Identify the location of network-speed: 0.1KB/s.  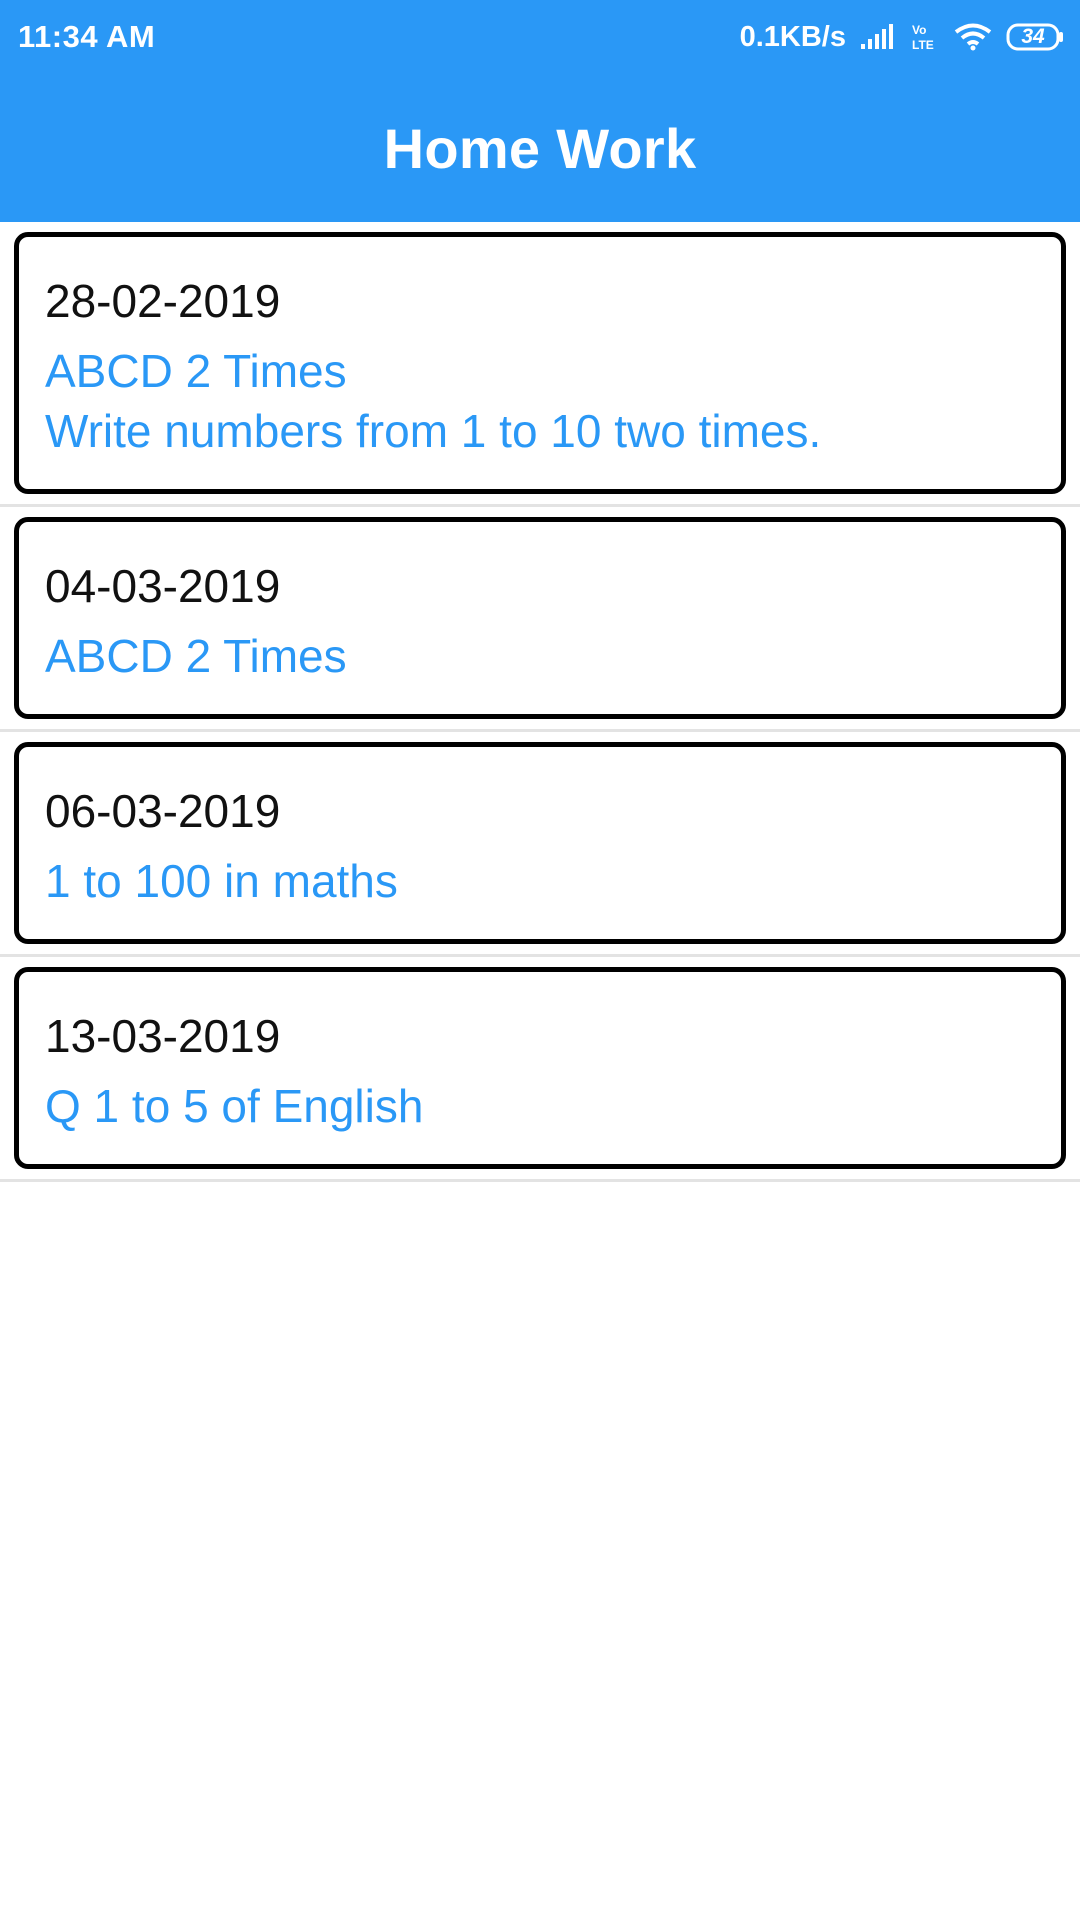
(792, 36).